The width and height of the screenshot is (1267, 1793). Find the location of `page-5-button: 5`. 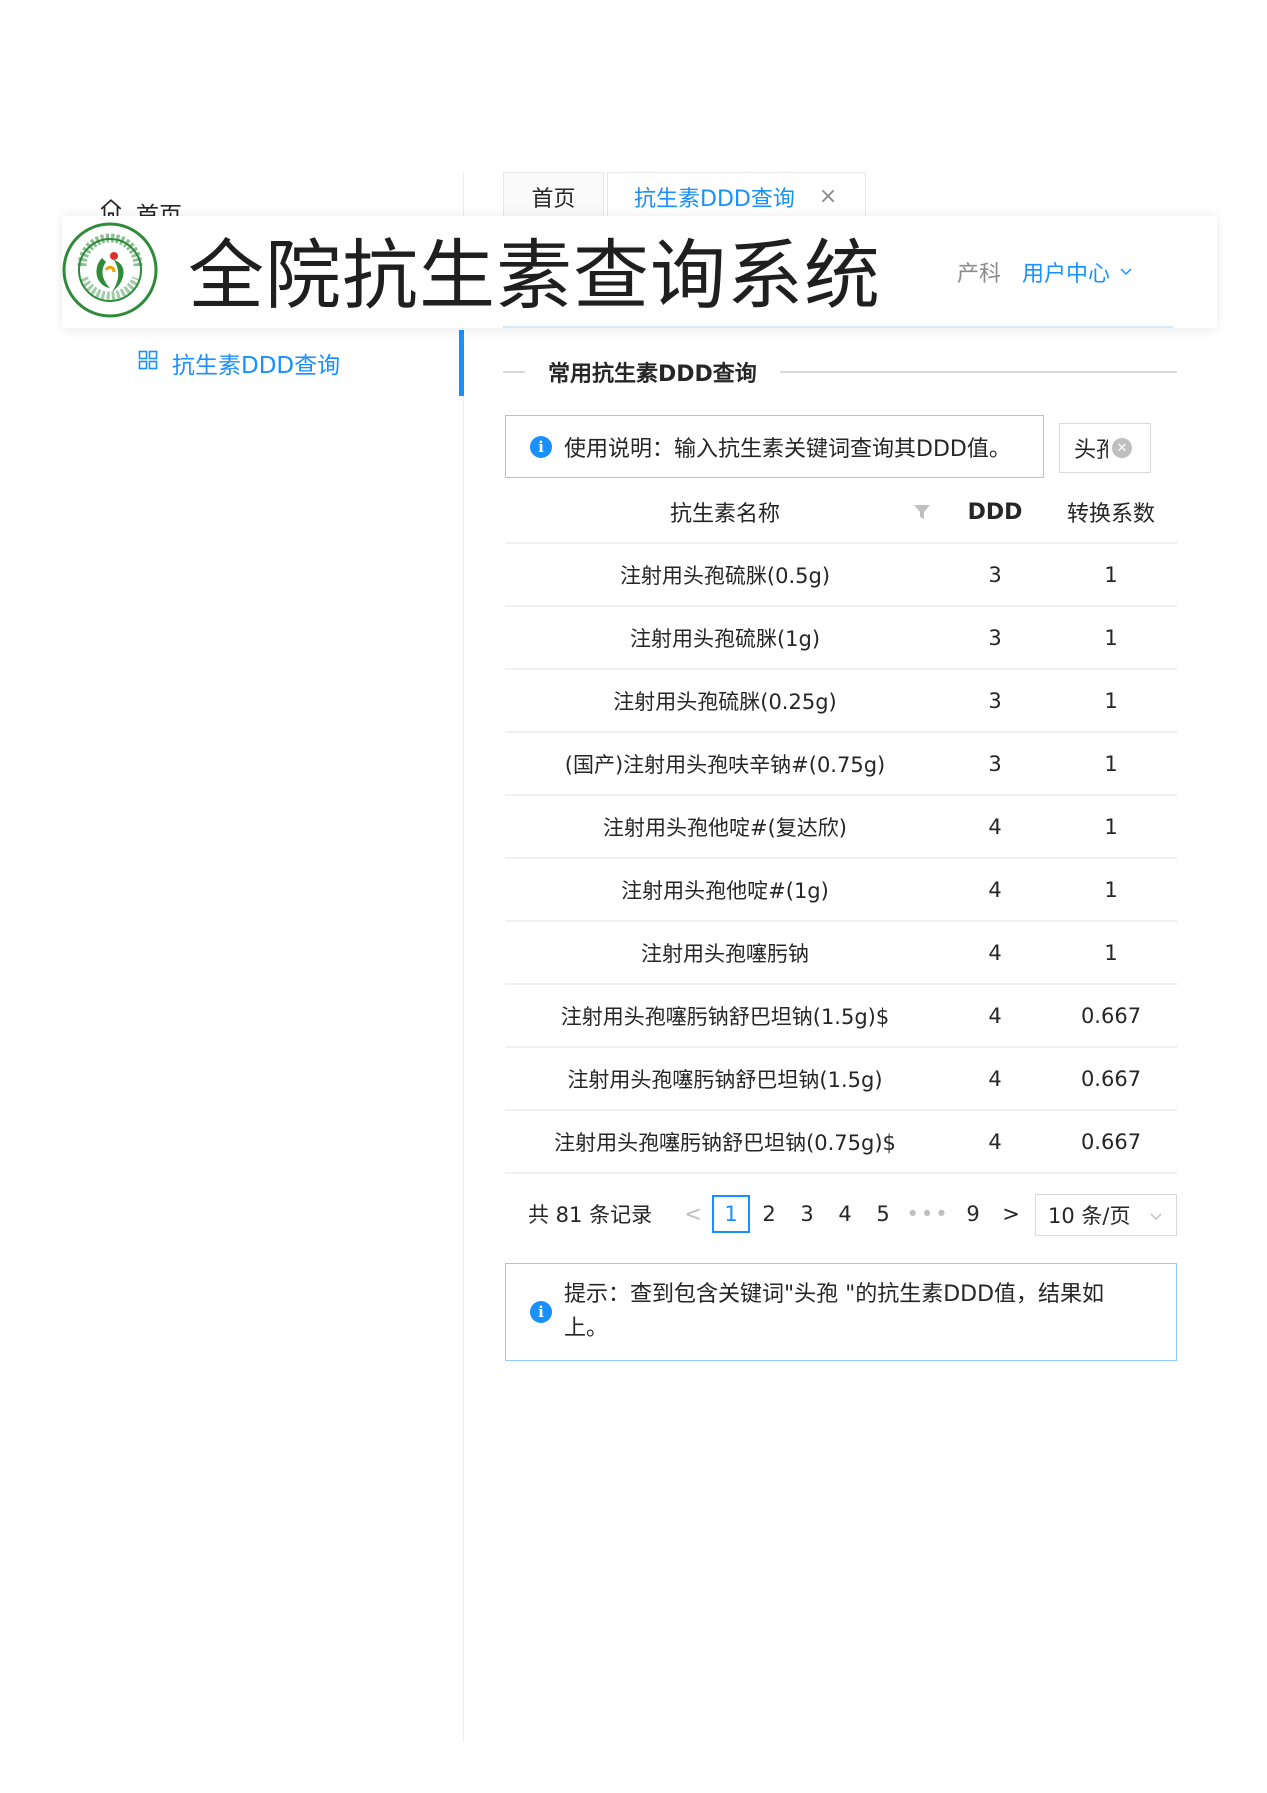

page-5-button: 5 is located at coordinates (883, 1214).